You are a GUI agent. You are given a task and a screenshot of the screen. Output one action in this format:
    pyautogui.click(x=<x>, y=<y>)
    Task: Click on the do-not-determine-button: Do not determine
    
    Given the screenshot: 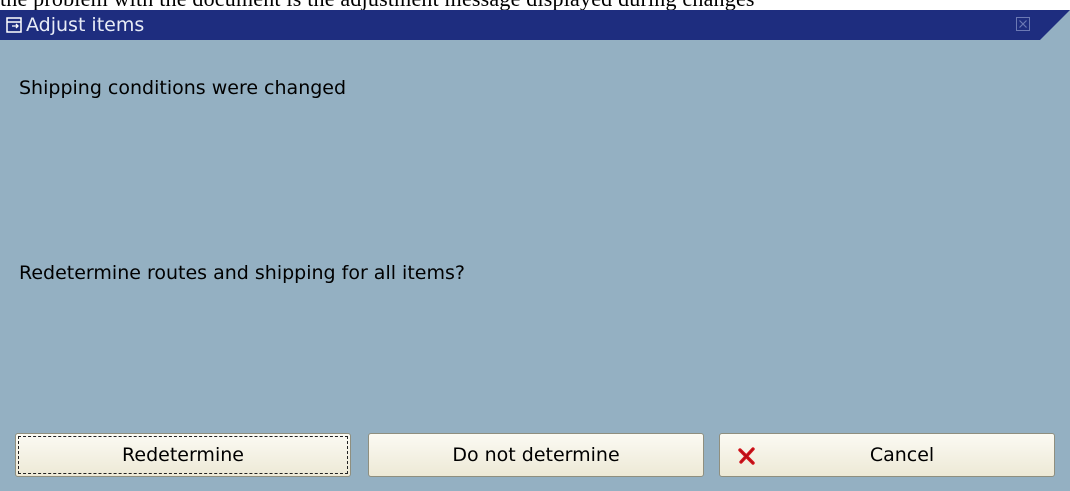 What is the action you would take?
    pyautogui.click(x=536, y=455)
    